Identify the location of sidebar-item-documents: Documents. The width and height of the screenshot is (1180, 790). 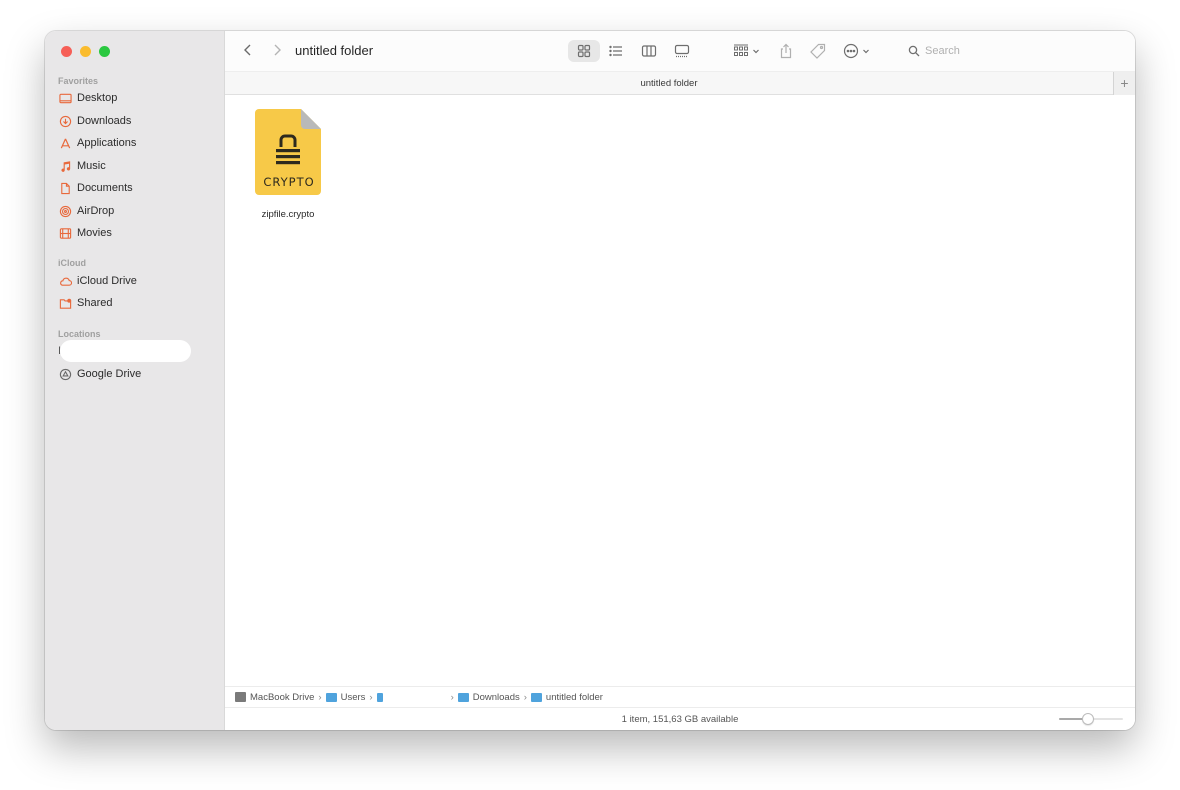
(138, 188).